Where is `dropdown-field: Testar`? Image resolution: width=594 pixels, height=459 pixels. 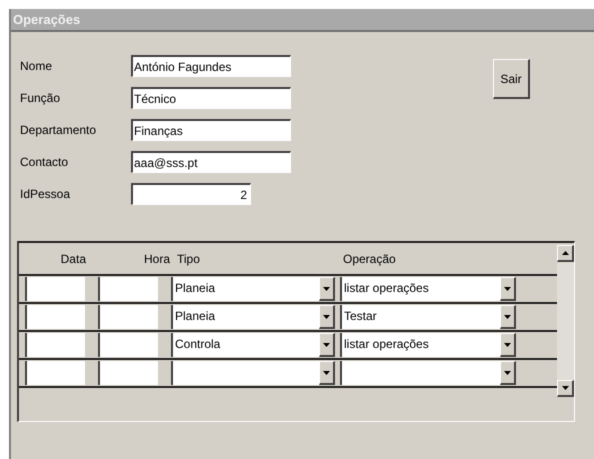 dropdown-field: Testar is located at coordinates (428, 317).